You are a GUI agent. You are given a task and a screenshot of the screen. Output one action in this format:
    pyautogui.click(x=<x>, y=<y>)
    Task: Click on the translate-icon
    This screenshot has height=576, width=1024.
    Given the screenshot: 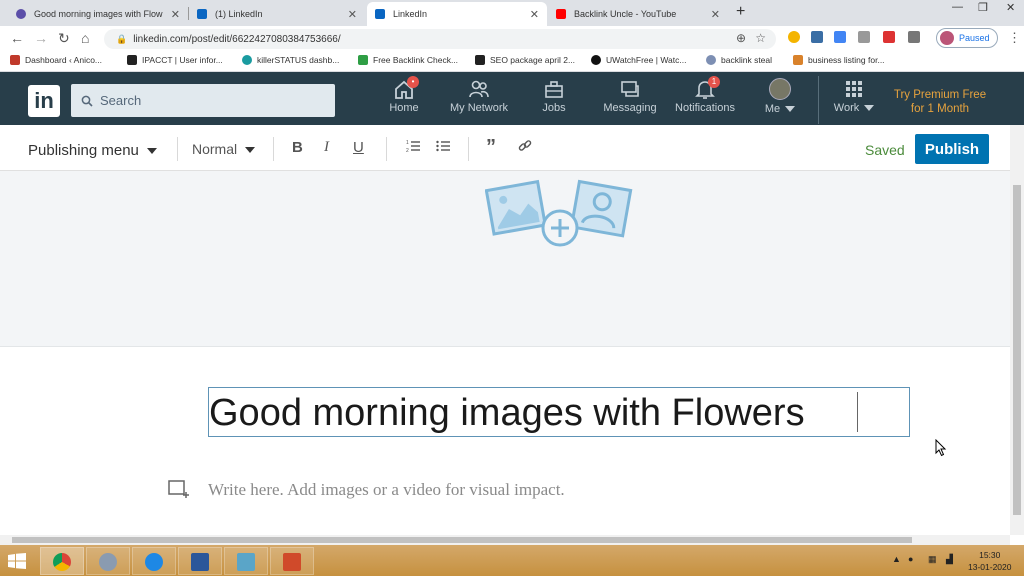 What is the action you would take?
    pyautogui.click(x=840, y=37)
    